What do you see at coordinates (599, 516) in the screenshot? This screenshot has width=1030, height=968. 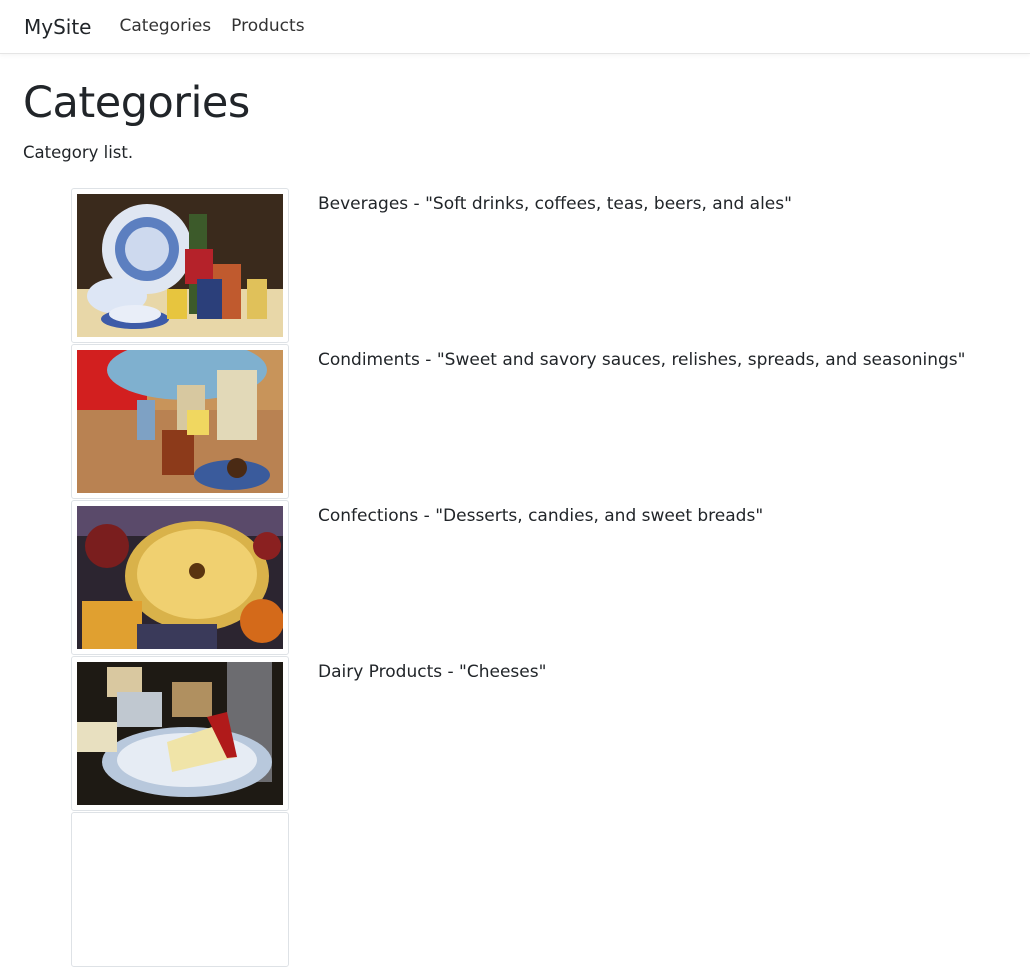 I see `category-description: "Desserts, candies, and sweet breads"` at bounding box center [599, 516].